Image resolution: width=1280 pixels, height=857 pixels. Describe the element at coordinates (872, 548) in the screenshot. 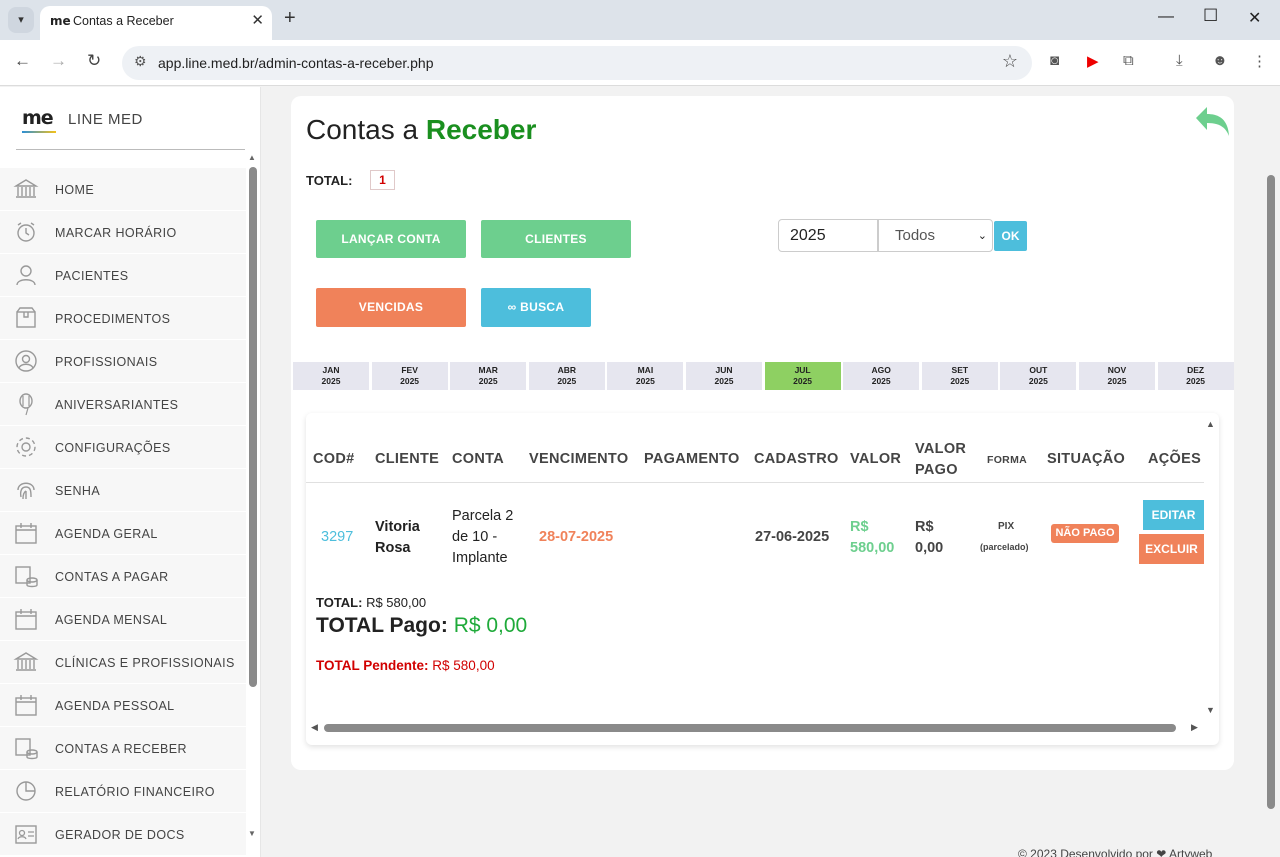

I see `row-valor-line2: 580,00` at that location.